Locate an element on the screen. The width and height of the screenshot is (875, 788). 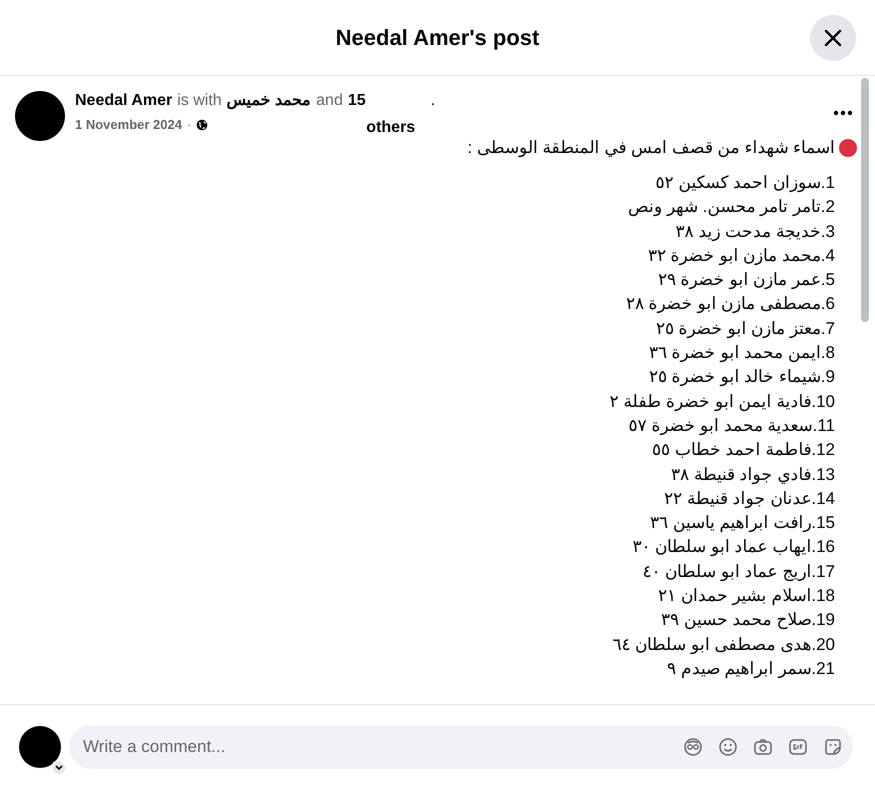
tagged-name: محمد خميس is located at coordinates (269, 101).